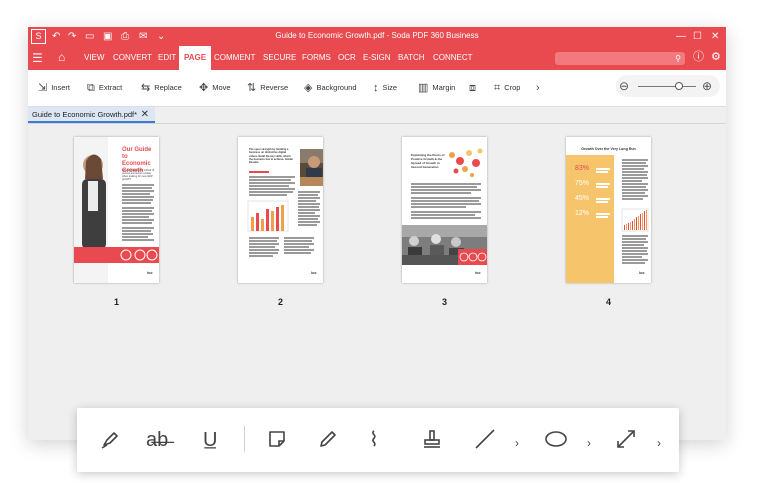 The image size is (774, 500). What do you see at coordinates (37, 58) in the screenshot?
I see `hamburger-menu-icon: ☰` at bounding box center [37, 58].